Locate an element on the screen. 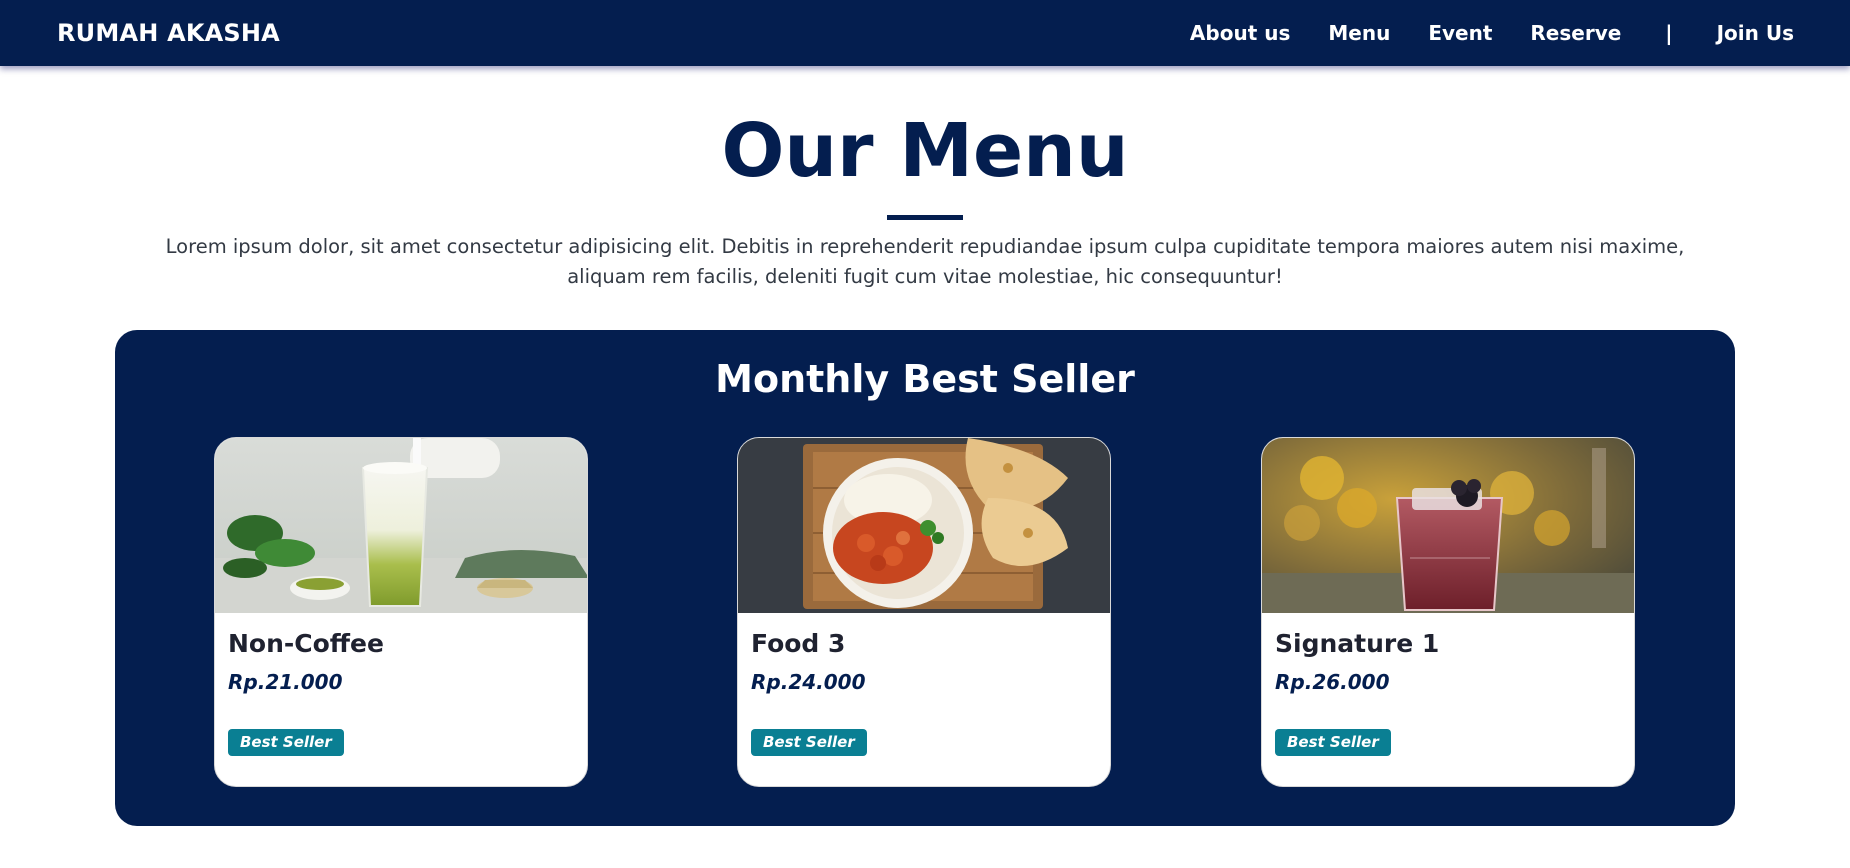 This screenshot has height=868, width=1850. brand-logo: RUMAH AKASHA is located at coordinates (168, 33).